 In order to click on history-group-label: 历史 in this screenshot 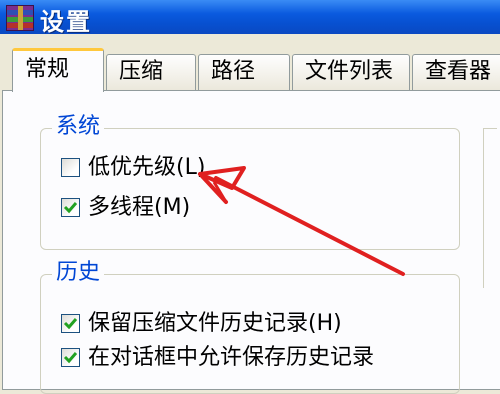, I will do `click(78, 273)`.